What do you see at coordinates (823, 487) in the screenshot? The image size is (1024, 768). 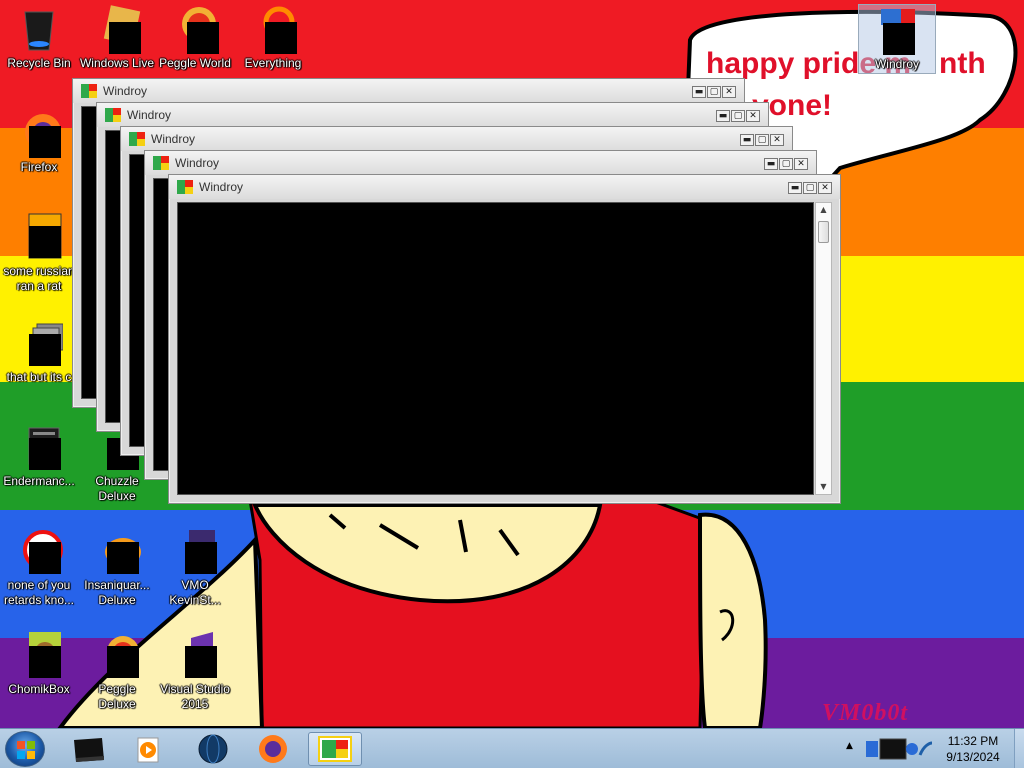 I see `scroll-down-arrow-icon: ▼` at bounding box center [823, 487].